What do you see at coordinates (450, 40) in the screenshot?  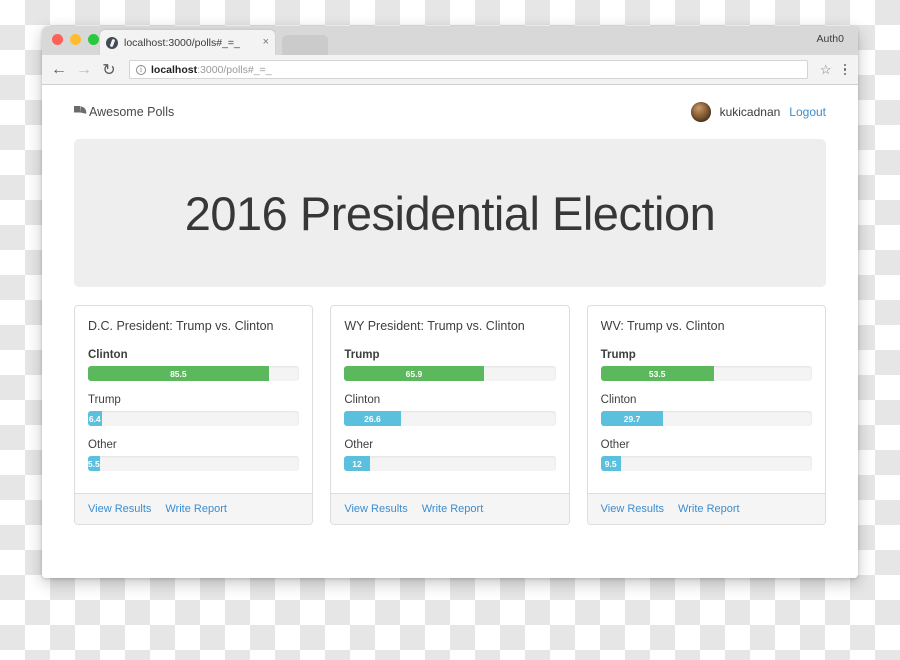 I see `browser-tab-strip: localhost:3000/polls#_=_ × Auth0` at bounding box center [450, 40].